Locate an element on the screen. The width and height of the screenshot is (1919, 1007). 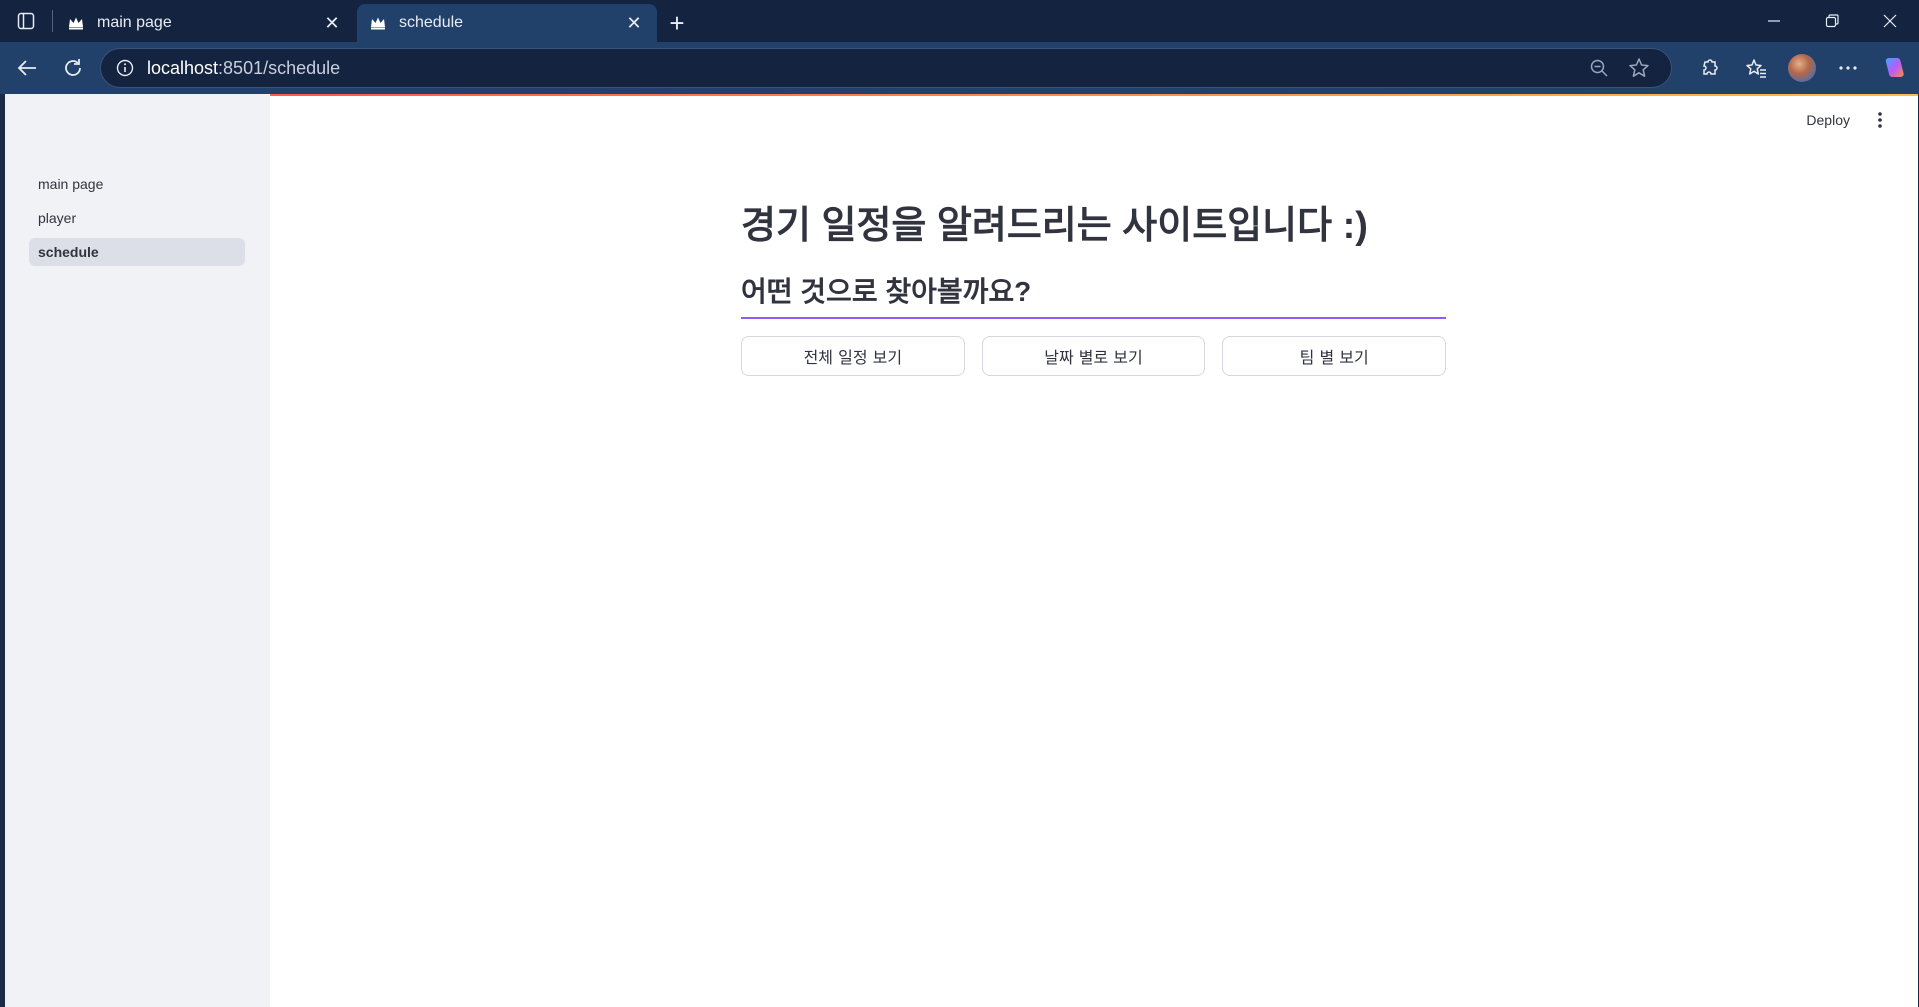
subtitle-divider is located at coordinates (1093, 318).